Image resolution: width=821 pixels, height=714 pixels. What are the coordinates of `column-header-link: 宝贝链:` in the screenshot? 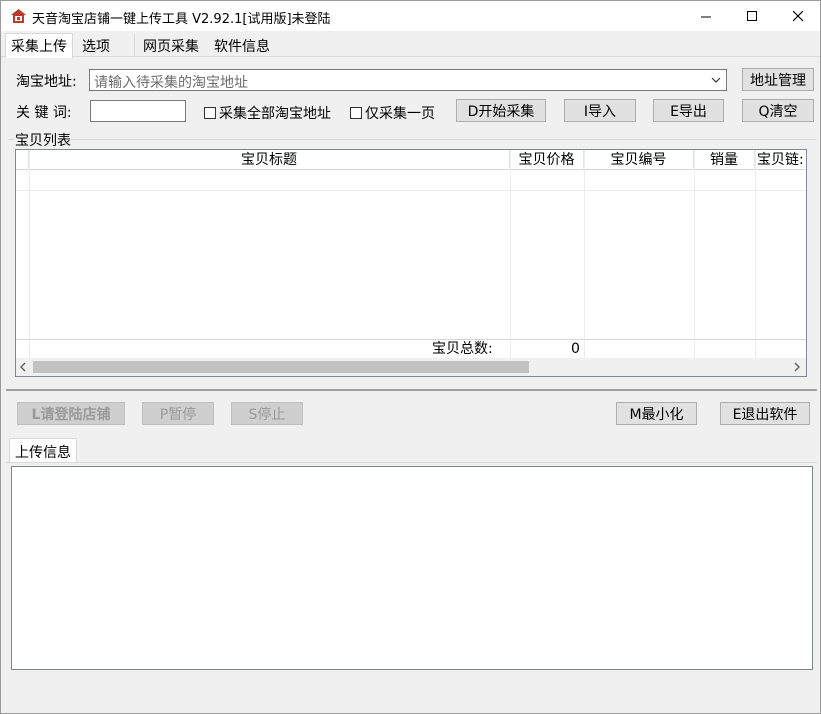 It's located at (781, 160).